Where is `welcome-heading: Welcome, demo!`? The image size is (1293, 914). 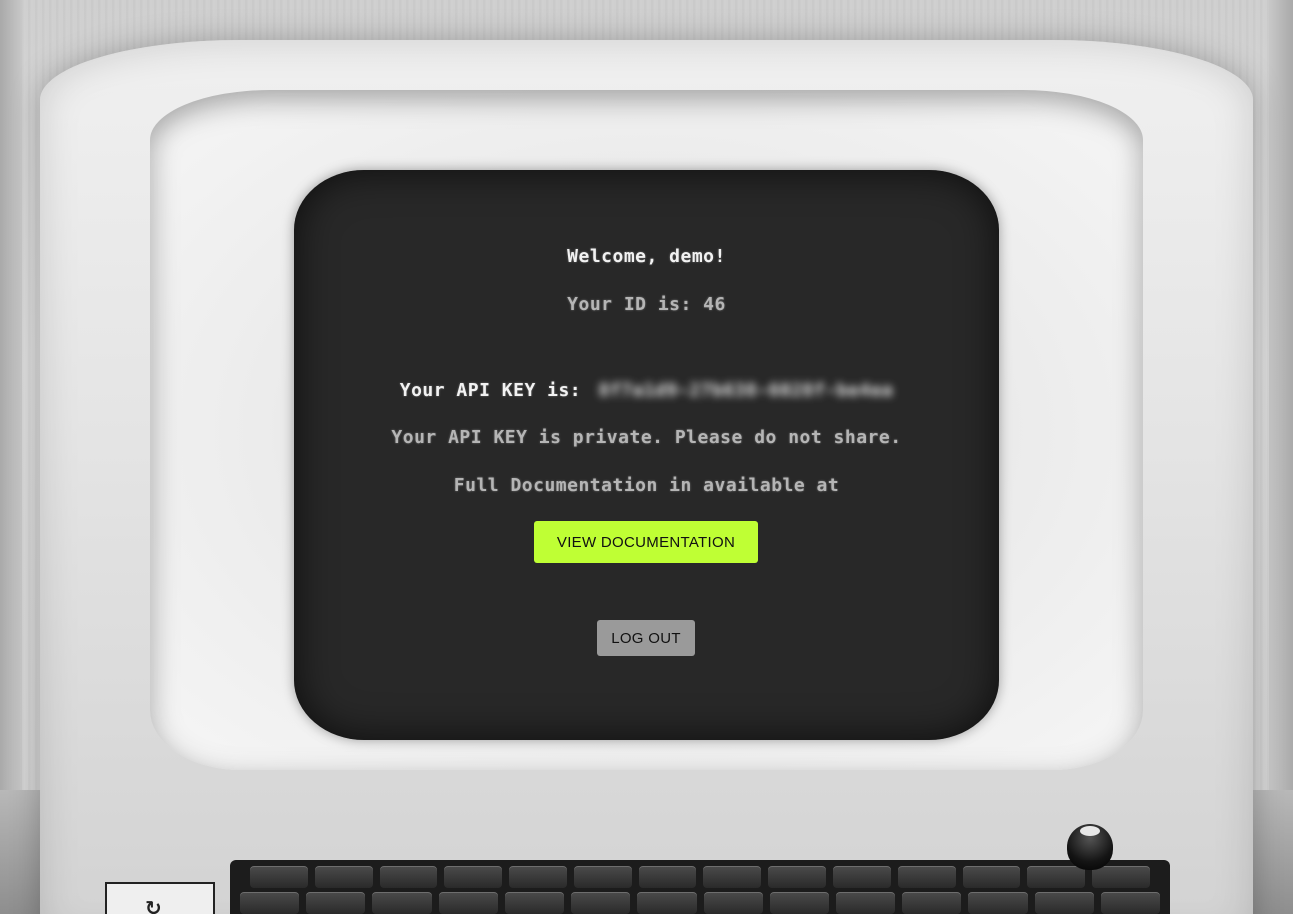
welcome-heading: Welcome, demo! is located at coordinates (646, 256).